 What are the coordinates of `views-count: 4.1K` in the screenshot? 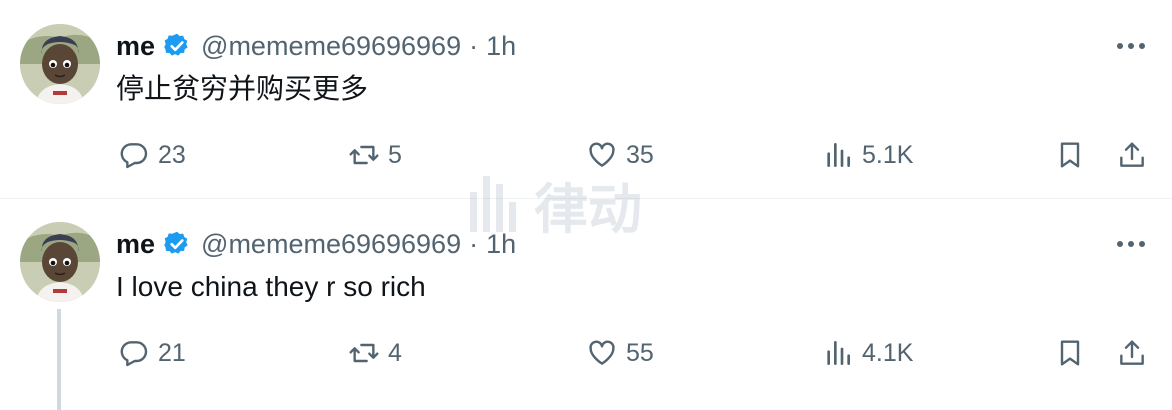 It's located at (888, 352).